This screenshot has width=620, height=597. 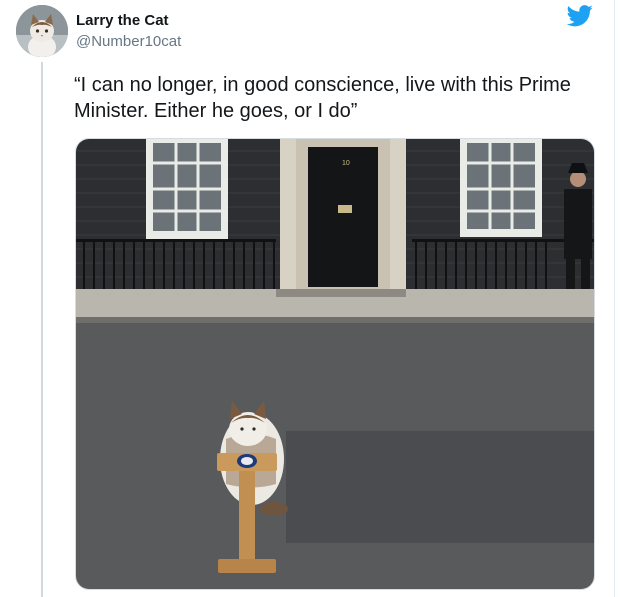 I want to click on card-border, so click(x=614, y=298).